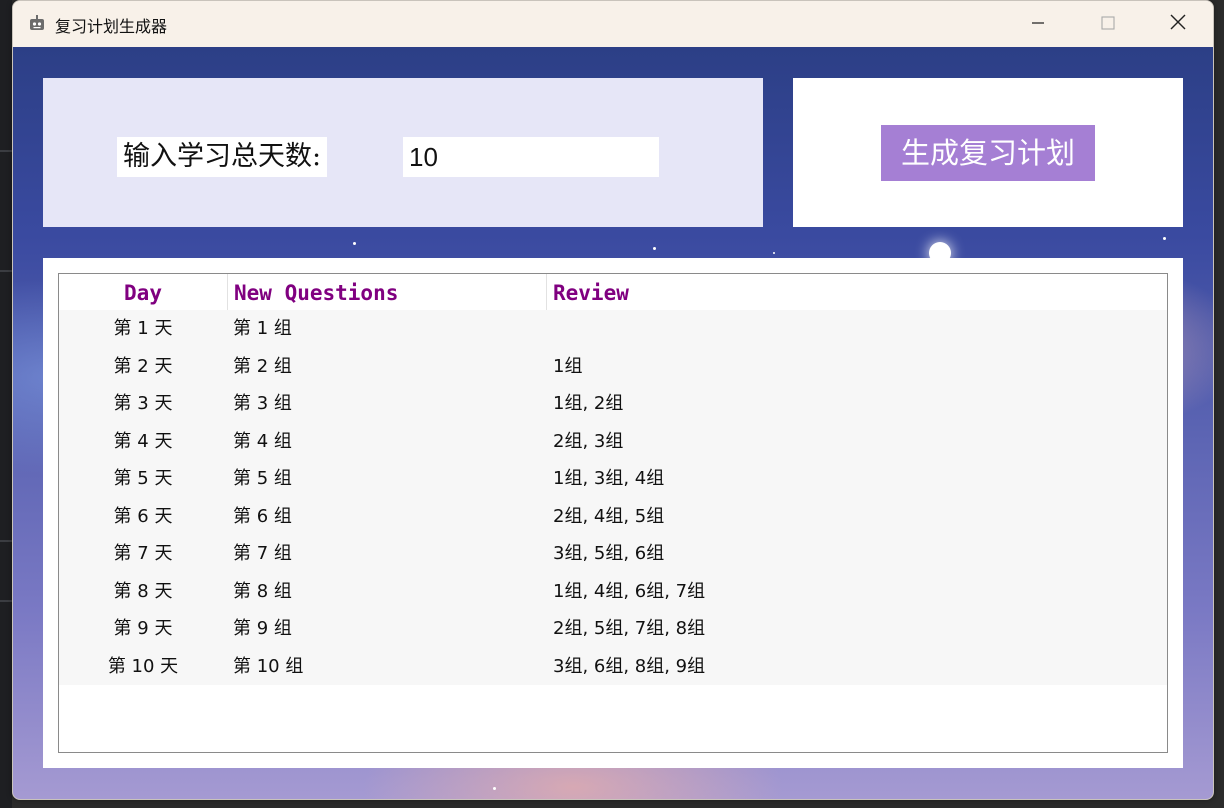 The height and width of the screenshot is (808, 1224). What do you see at coordinates (629, 591) in the screenshot?
I see `cell-review: 1组, 4组, 6组, 7组` at bounding box center [629, 591].